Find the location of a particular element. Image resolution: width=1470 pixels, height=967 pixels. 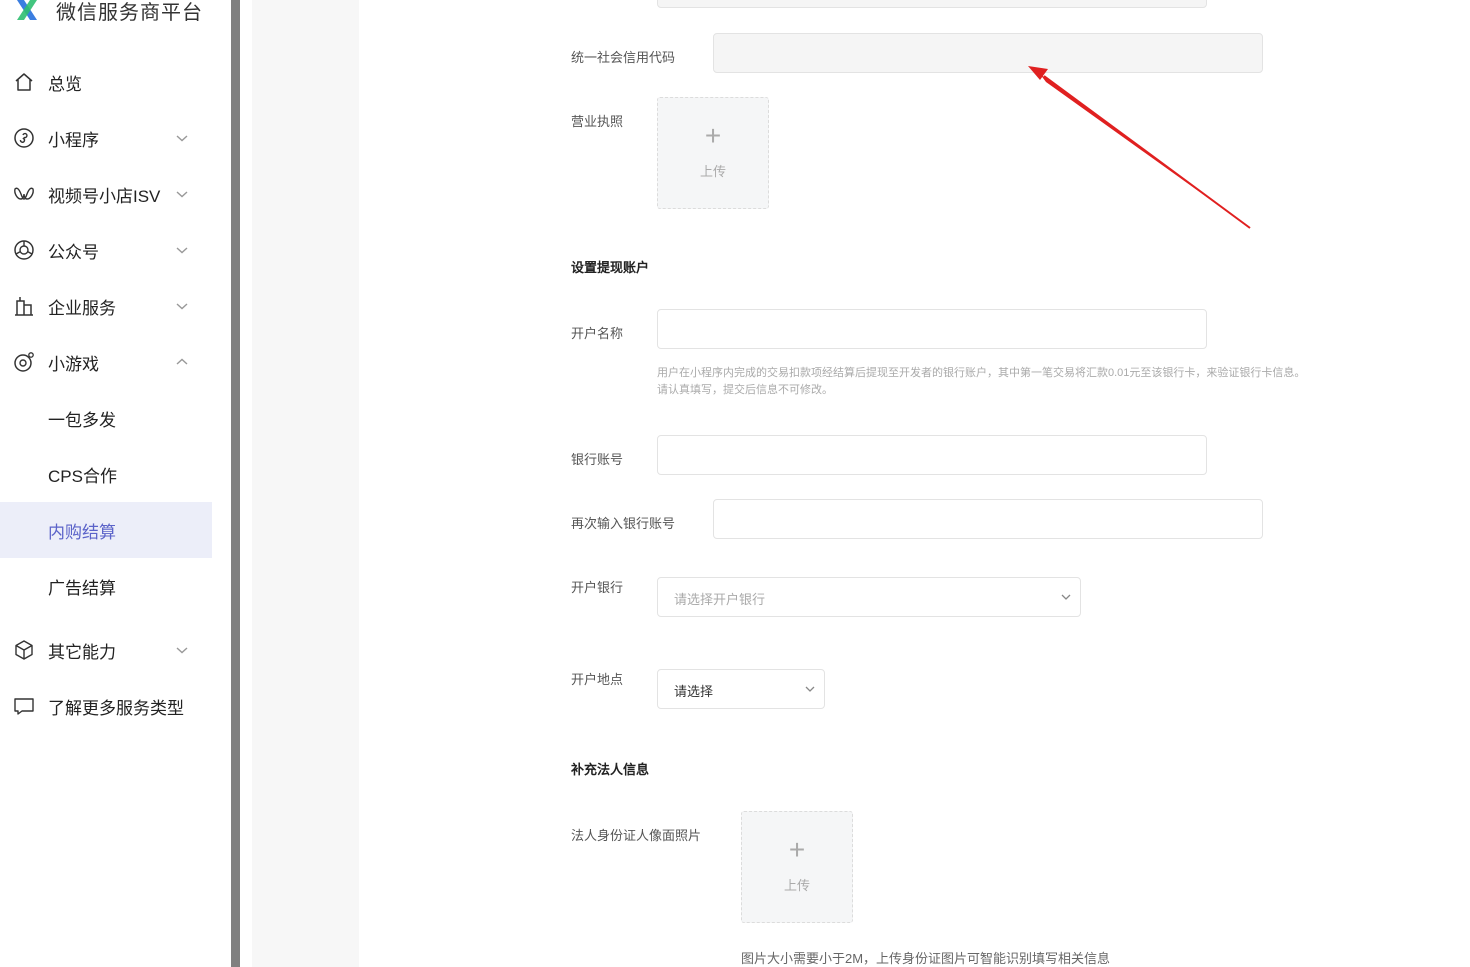

sidebar-item-label: 内购结算 is located at coordinates (82, 532).